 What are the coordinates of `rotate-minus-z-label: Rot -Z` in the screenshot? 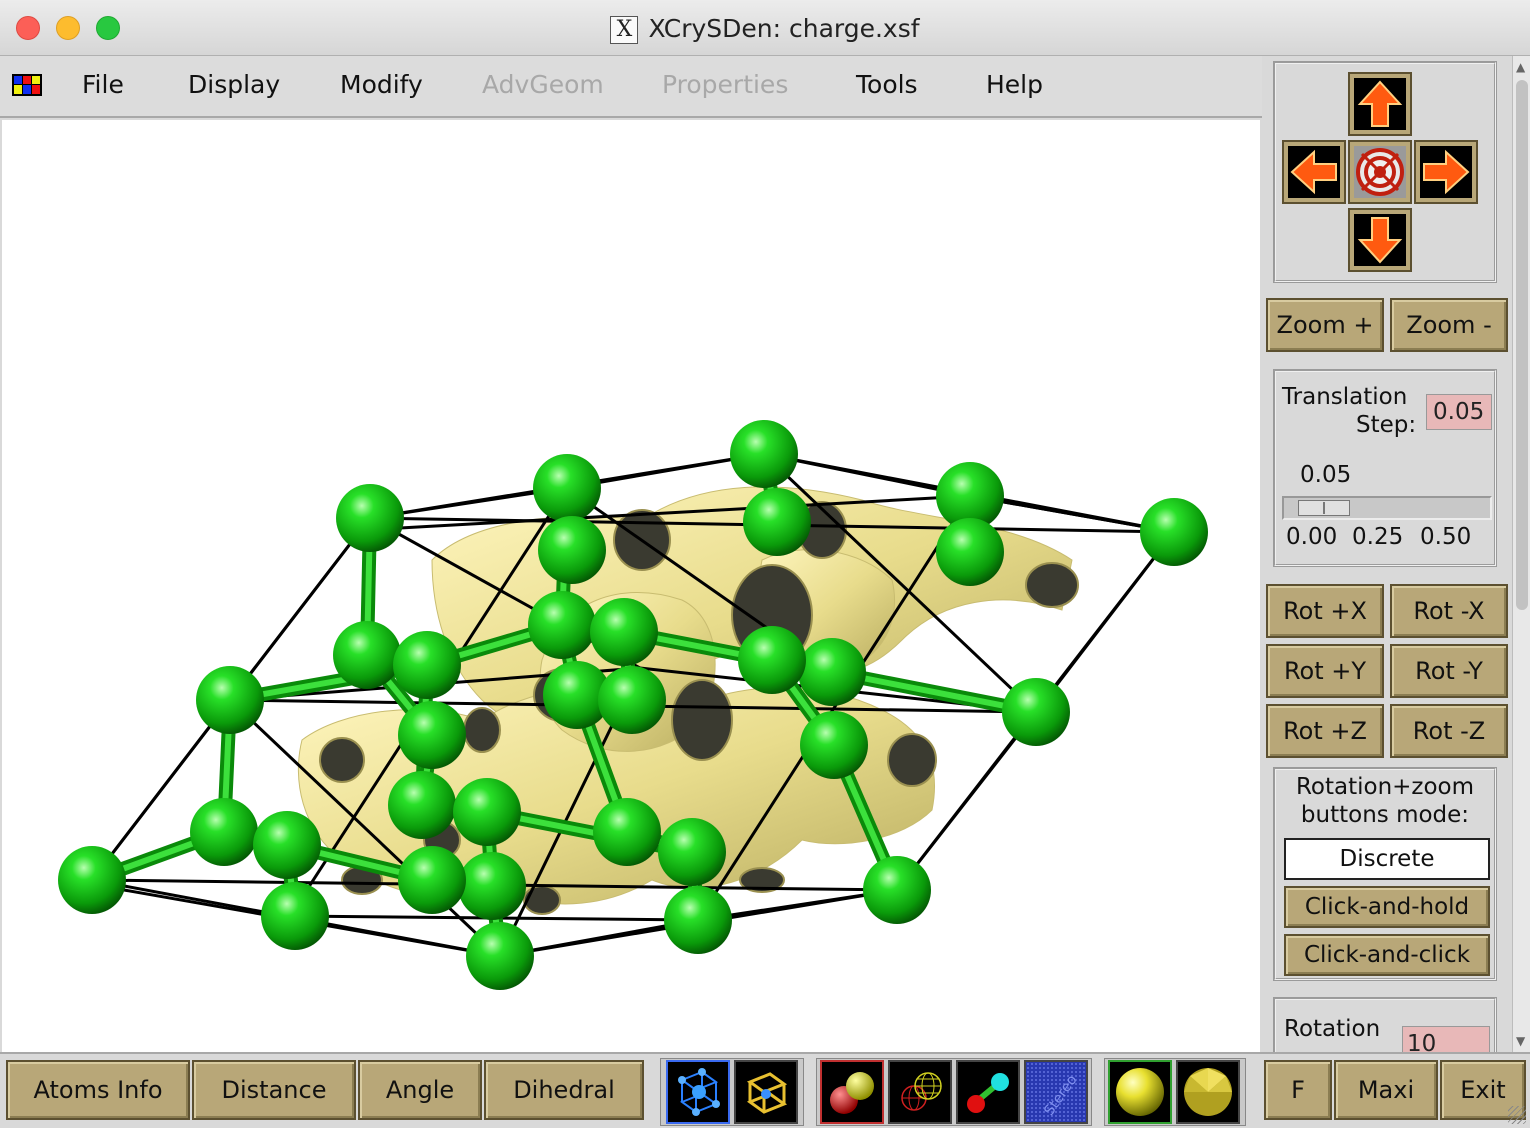 It's located at (1449, 731).